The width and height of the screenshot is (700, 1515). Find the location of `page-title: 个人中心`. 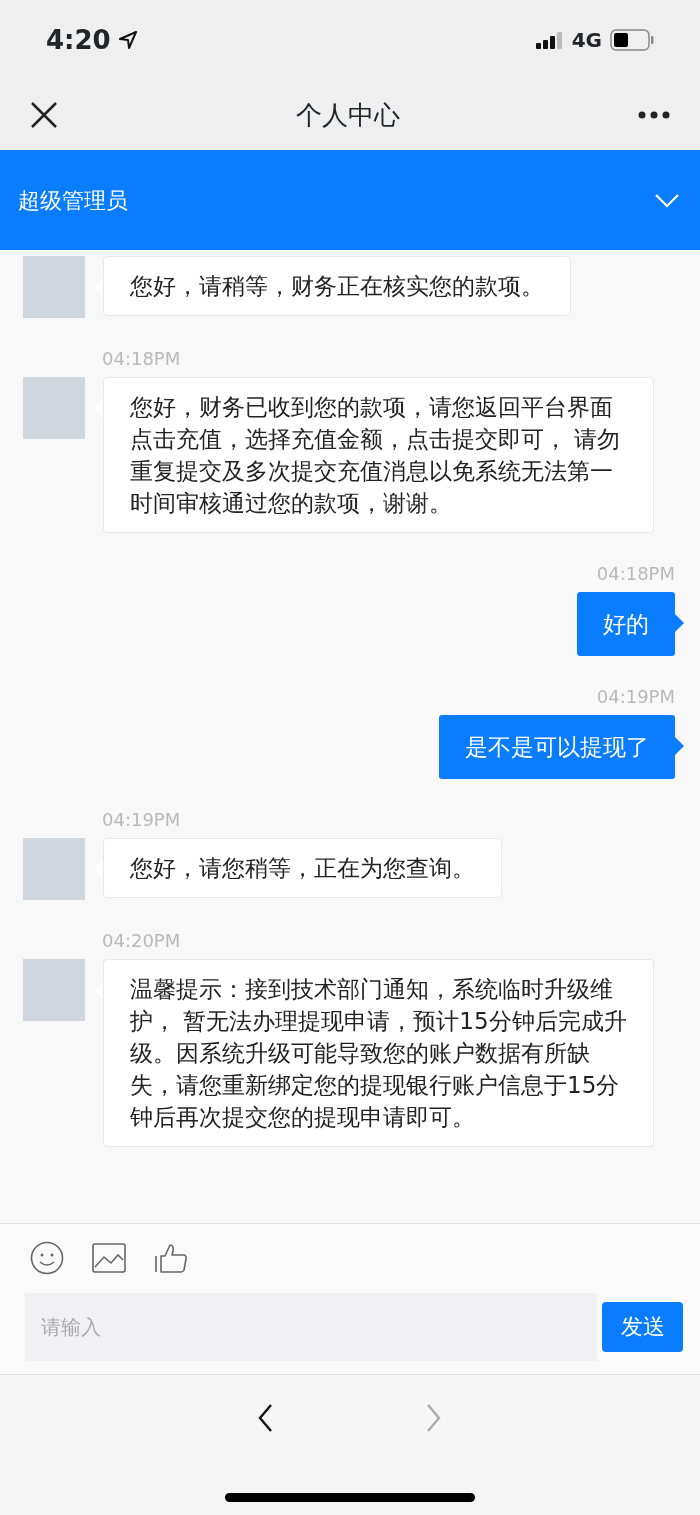

page-title: 个人中心 is located at coordinates (348, 115).